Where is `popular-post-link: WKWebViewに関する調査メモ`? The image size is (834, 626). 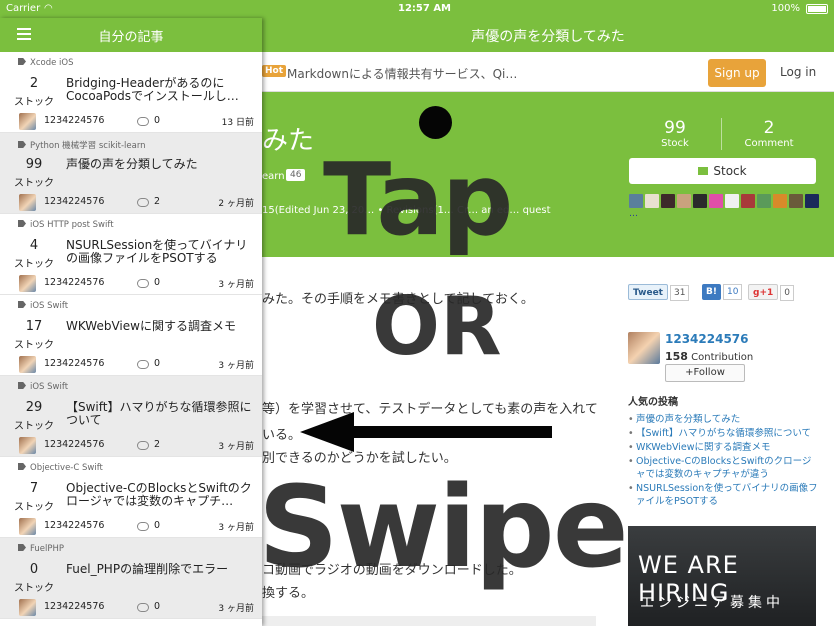 popular-post-link: WKWebViewに関する調査メモ is located at coordinates (723, 447).